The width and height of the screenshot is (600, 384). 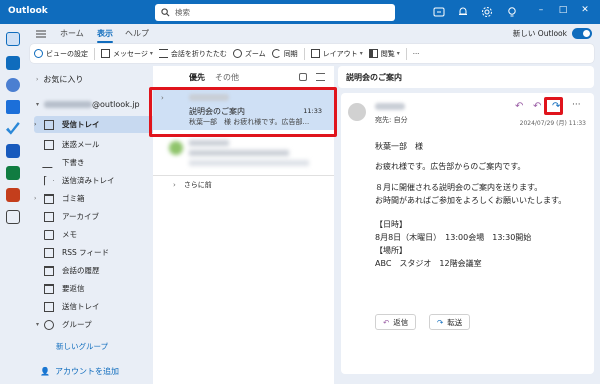 What do you see at coordinates (100, 144) in the screenshot?
I see `folder-junk: 迷惑メール` at bounding box center [100, 144].